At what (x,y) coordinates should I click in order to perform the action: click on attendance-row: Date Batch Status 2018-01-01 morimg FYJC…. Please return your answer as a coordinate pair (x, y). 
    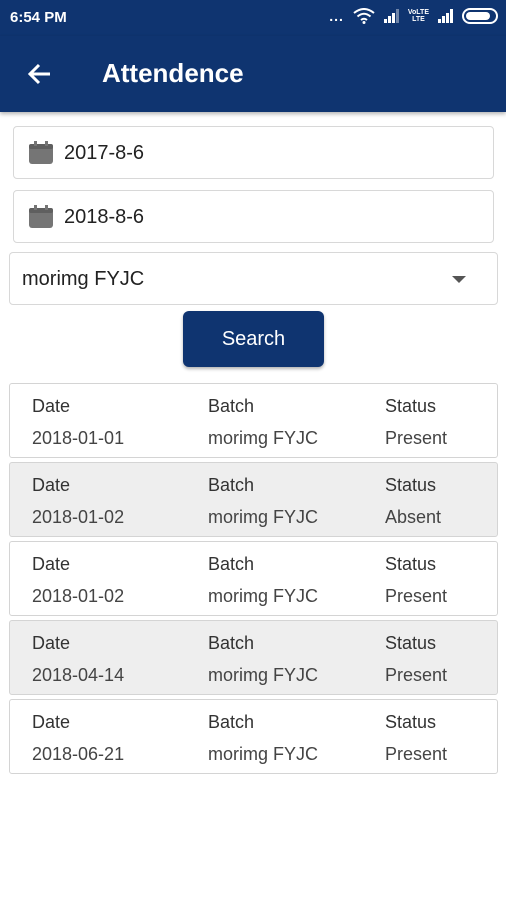
    Looking at the image, I should click on (253, 420).